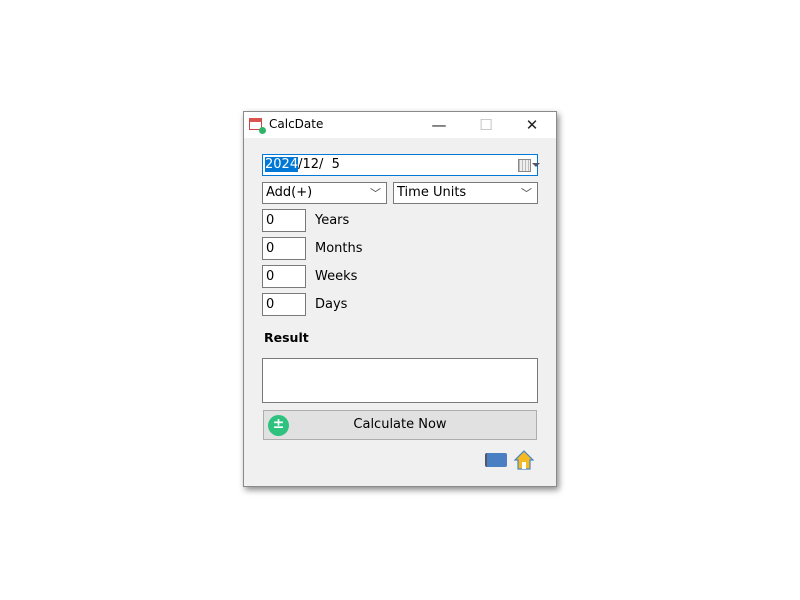 The width and height of the screenshot is (800, 600). I want to click on months-input: 0, so click(284, 248).